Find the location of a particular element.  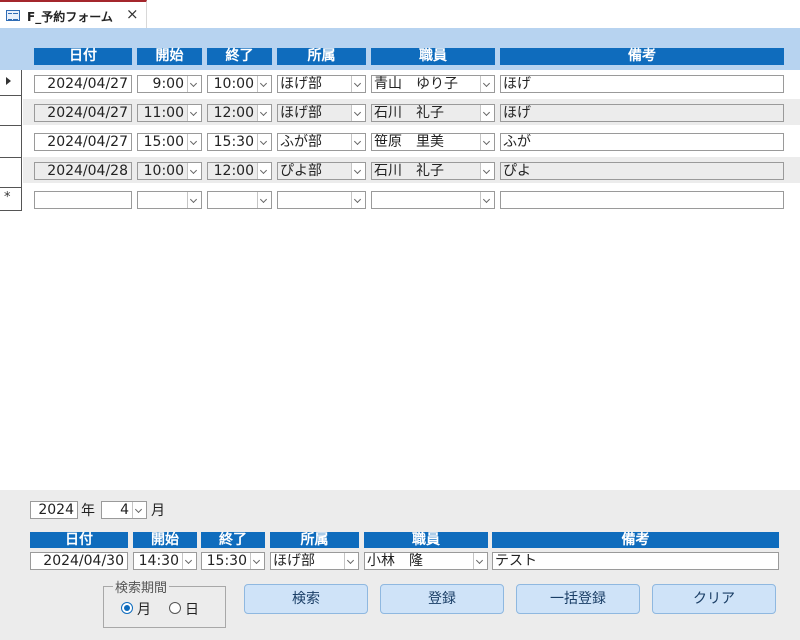

new-start-combo is located at coordinates (169, 200).